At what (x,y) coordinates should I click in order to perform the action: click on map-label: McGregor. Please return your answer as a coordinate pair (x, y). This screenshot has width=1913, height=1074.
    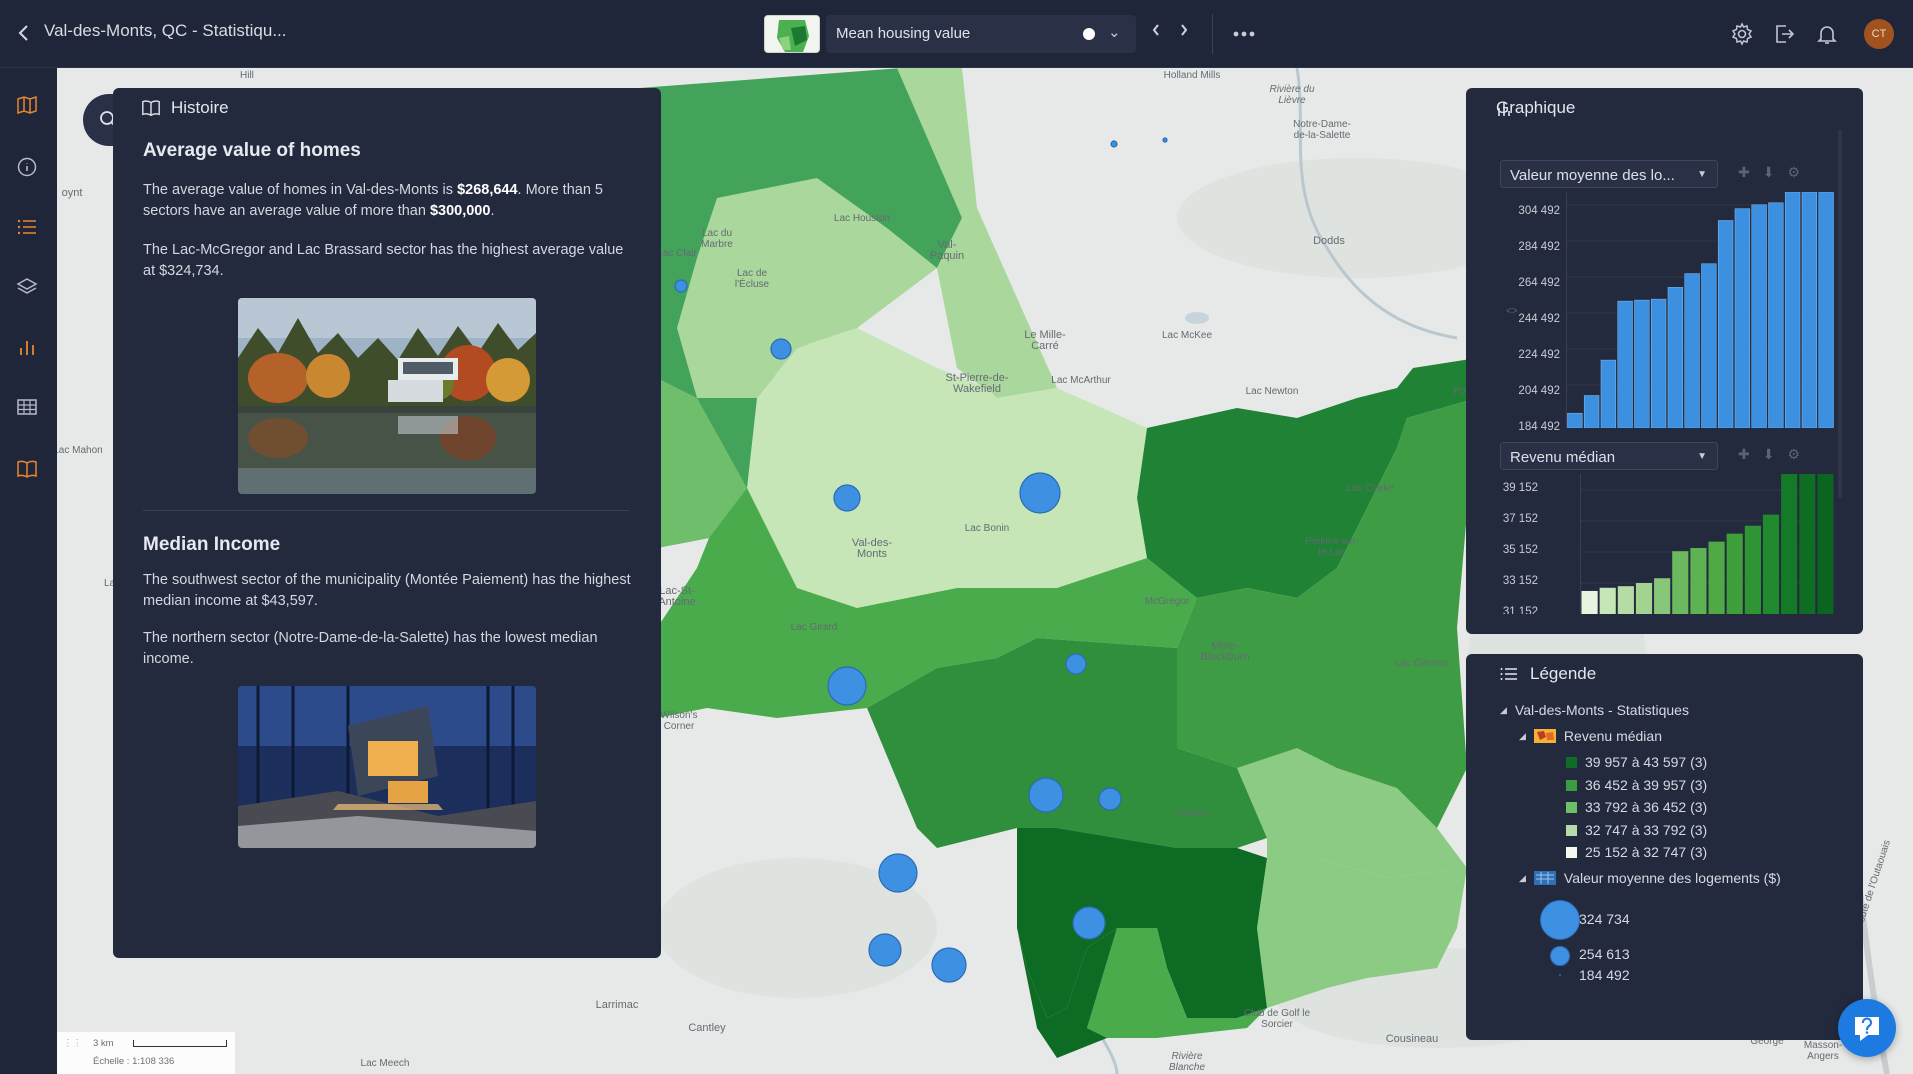
    Looking at the image, I should click on (1167, 601).